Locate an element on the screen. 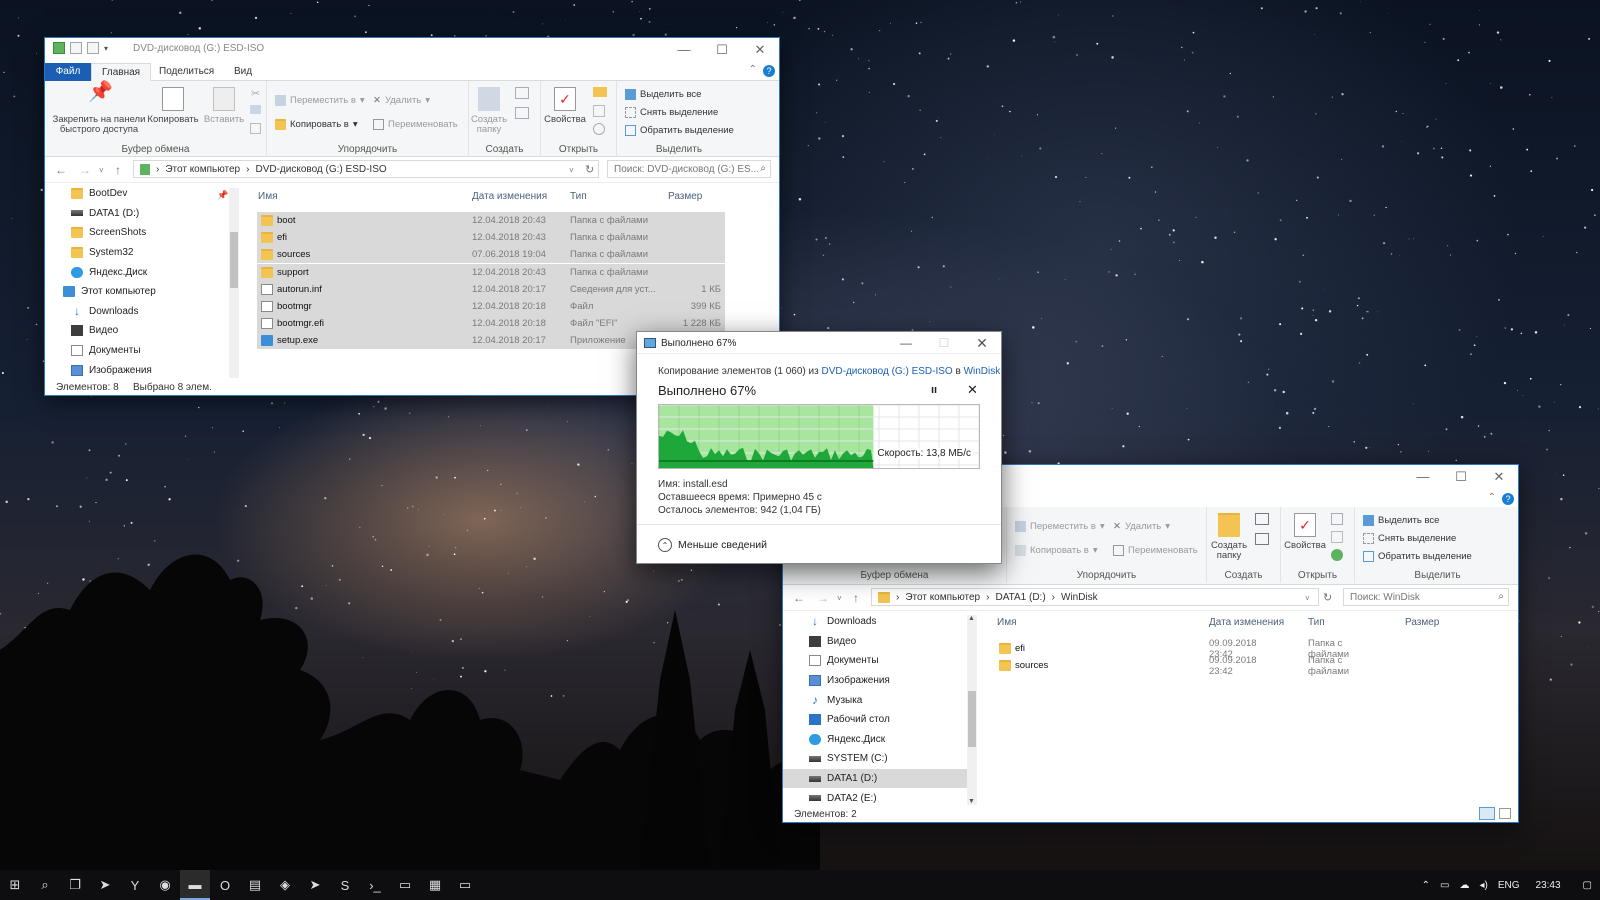  pin-icon: 📌 is located at coordinates (222, 195).